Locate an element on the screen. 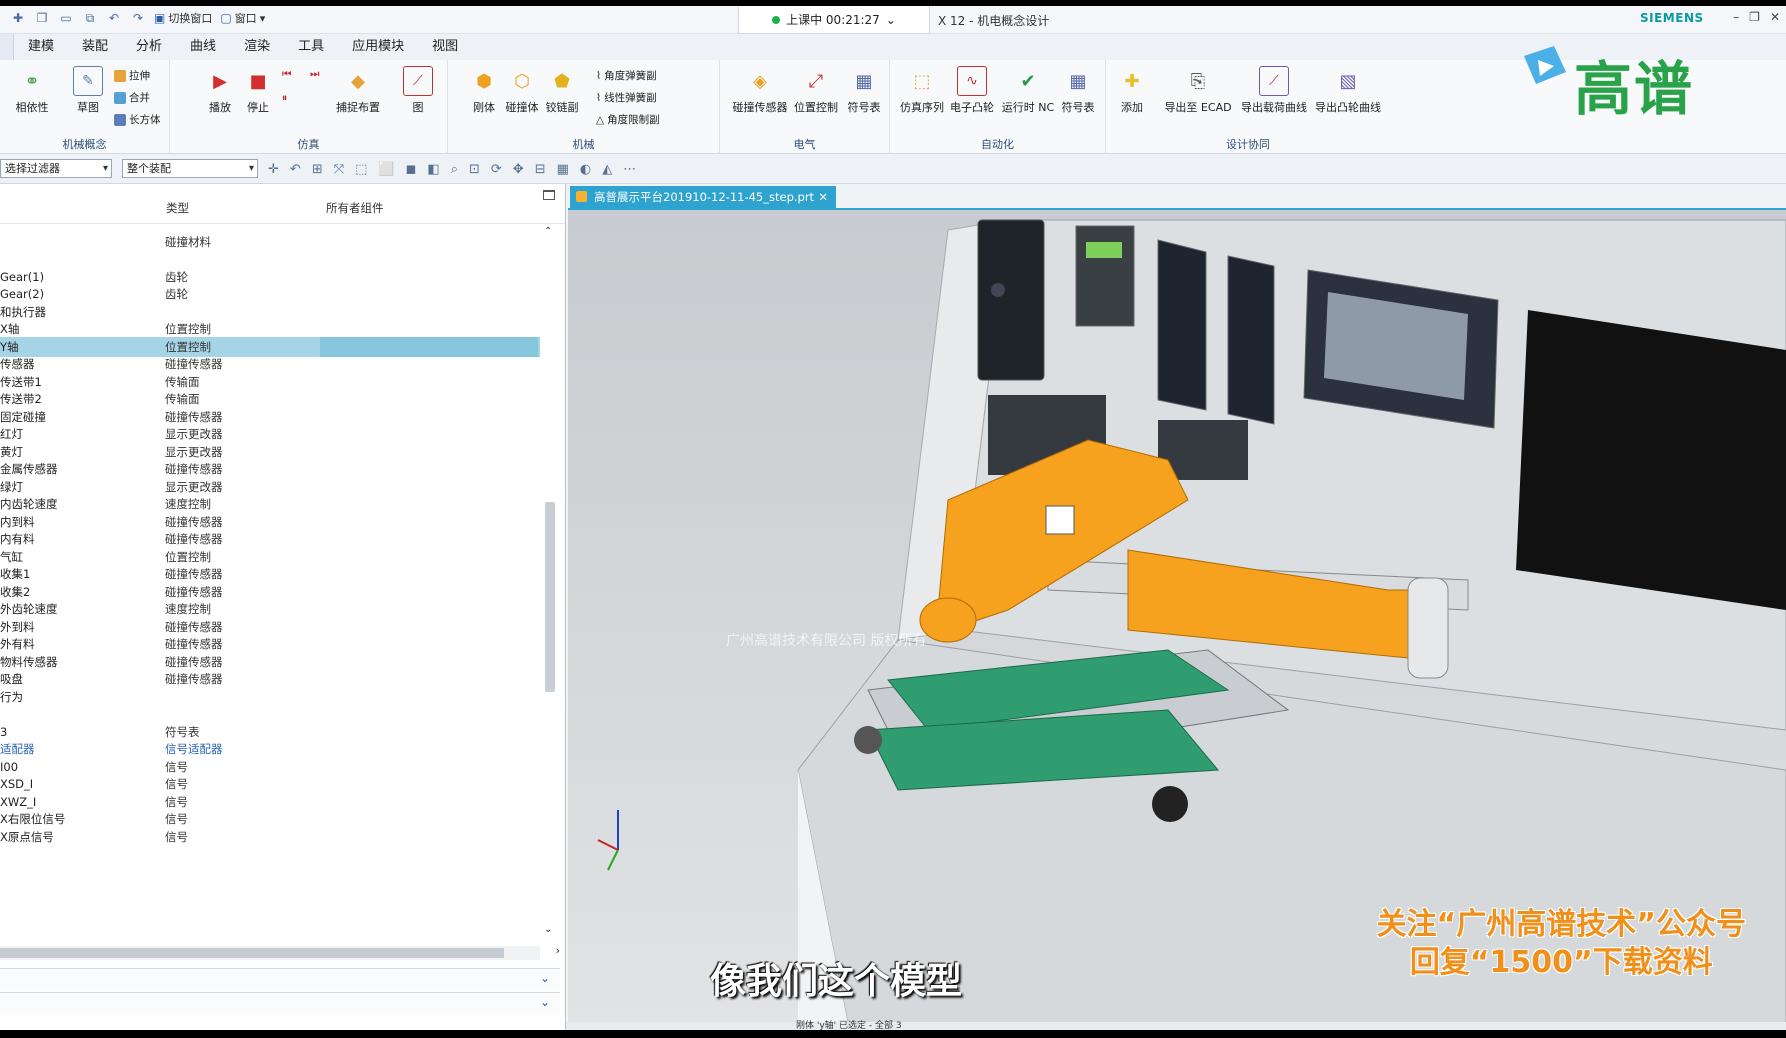 The height and width of the screenshot is (1038, 1786). menu-render: 渲染 is located at coordinates (257, 47).